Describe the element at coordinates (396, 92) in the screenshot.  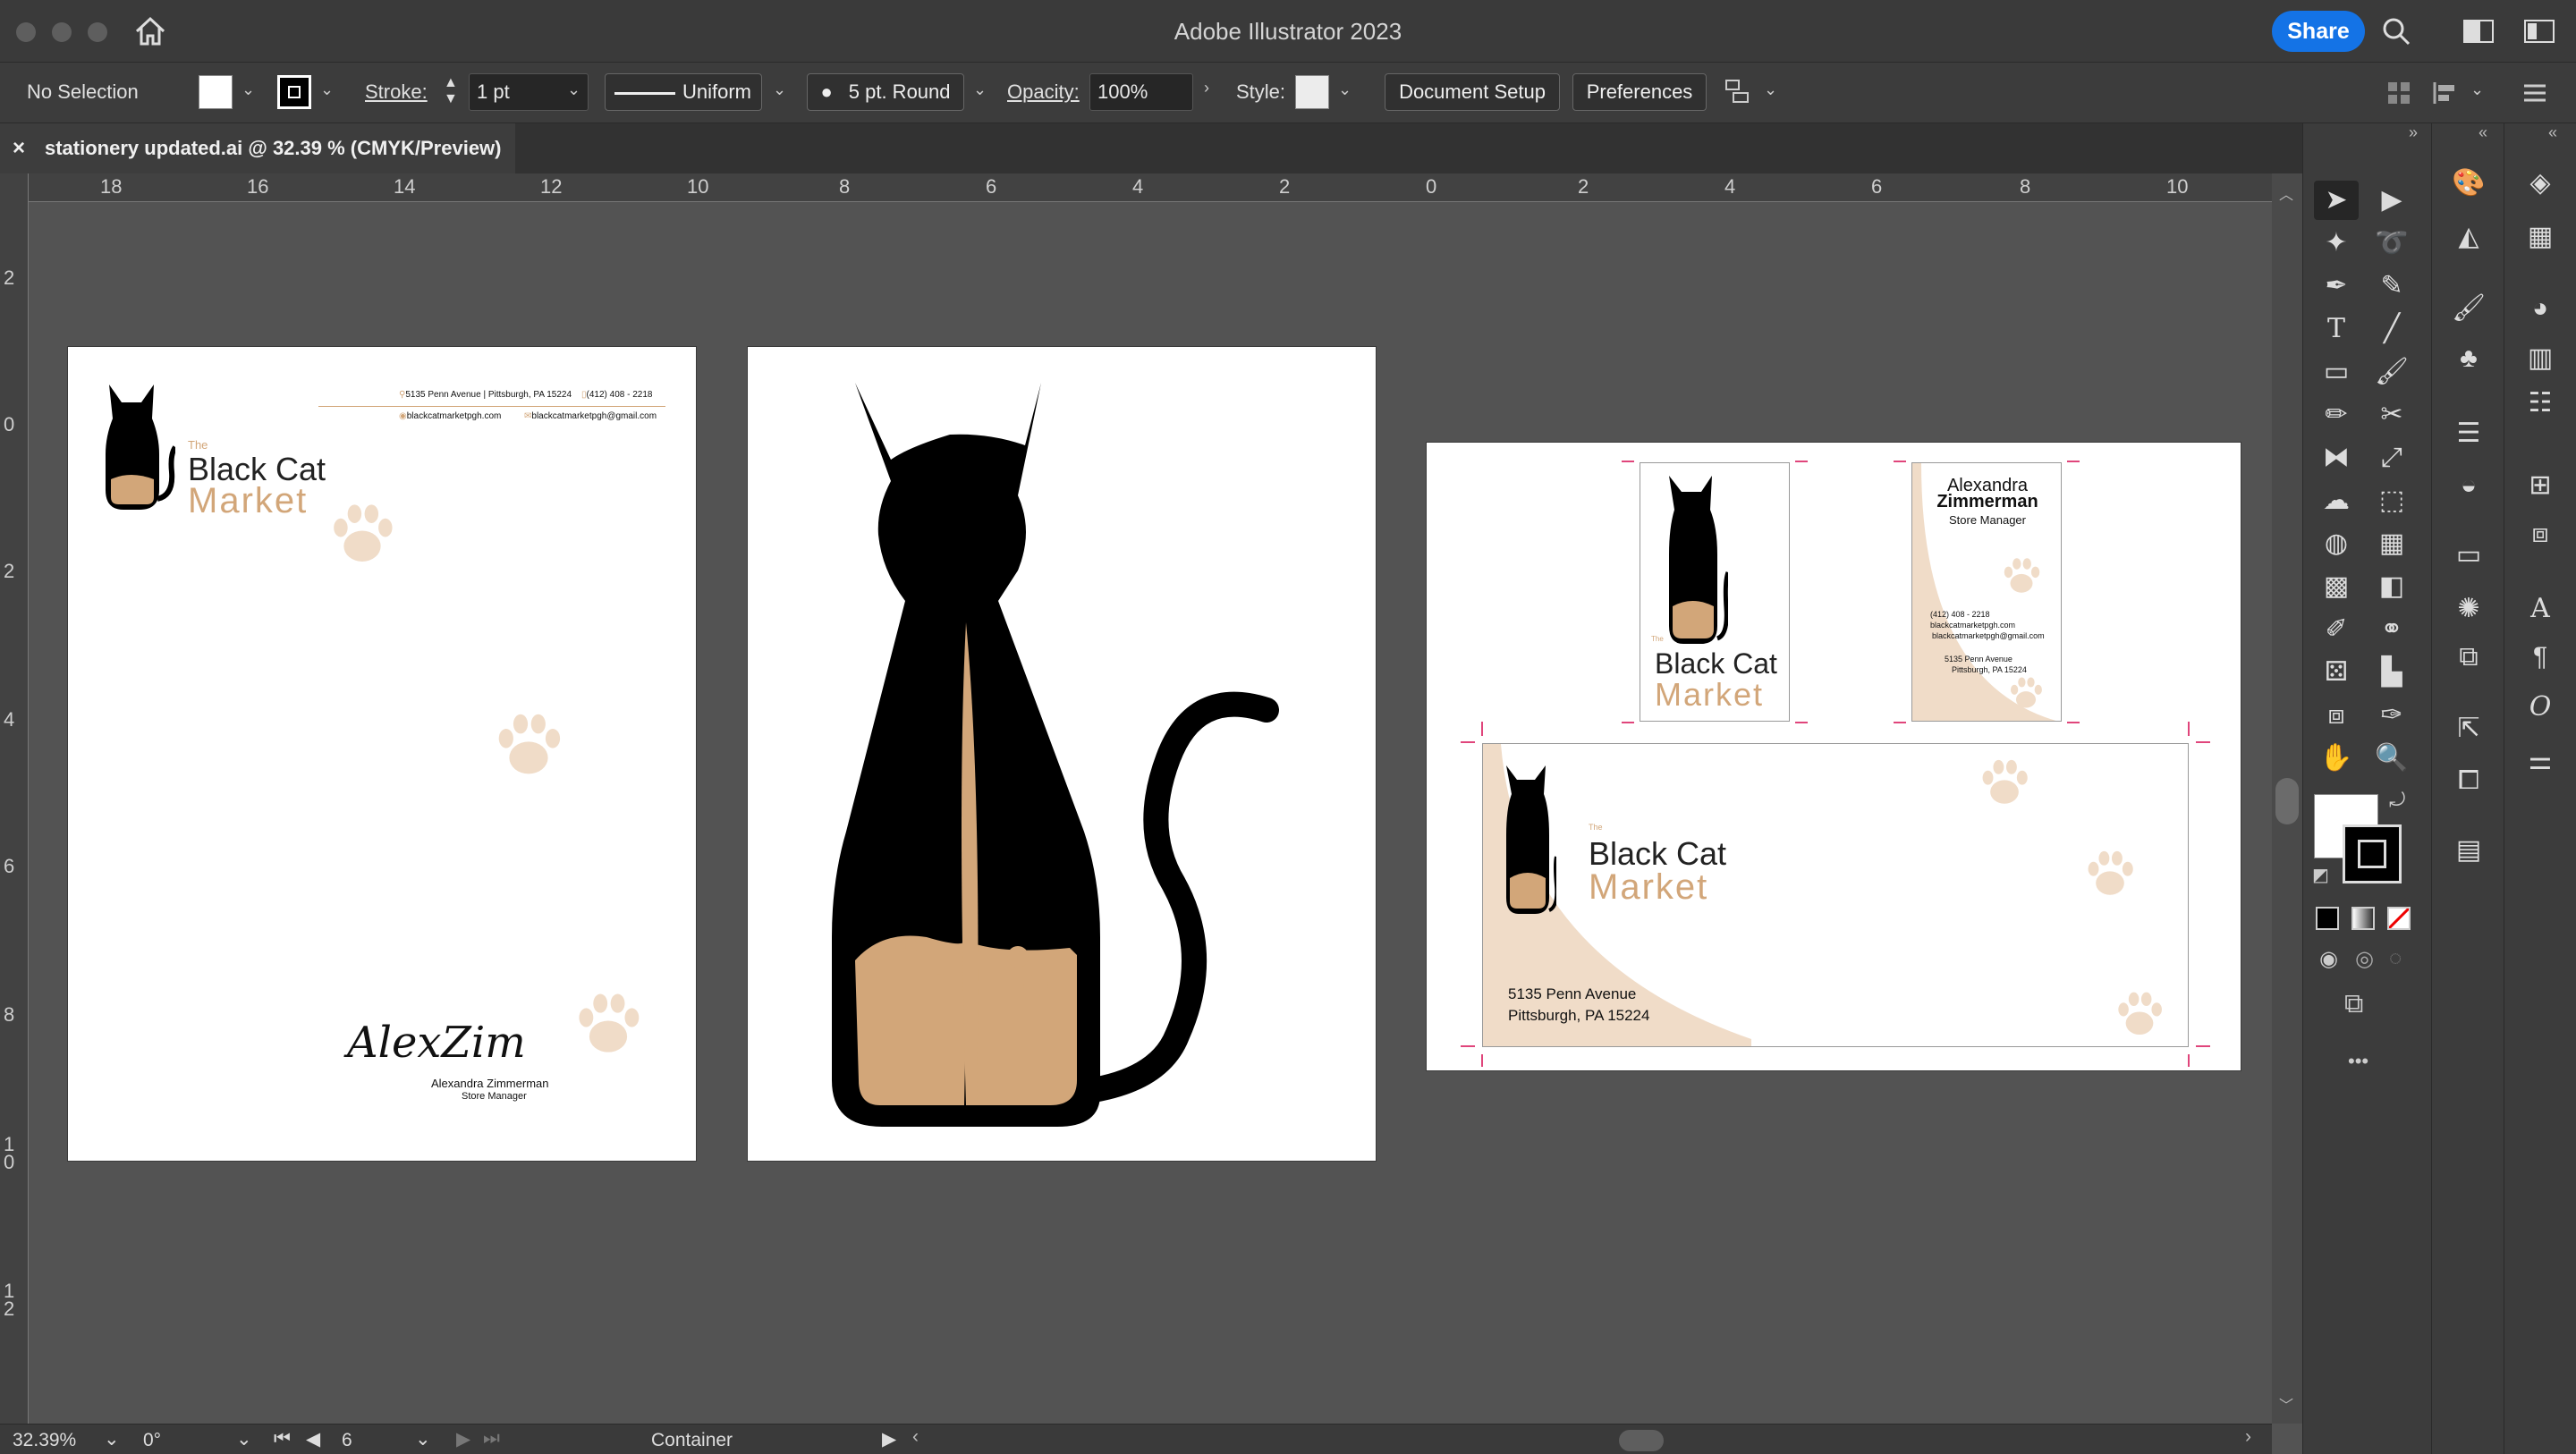
I see `stroke-label: Stroke:` at that location.